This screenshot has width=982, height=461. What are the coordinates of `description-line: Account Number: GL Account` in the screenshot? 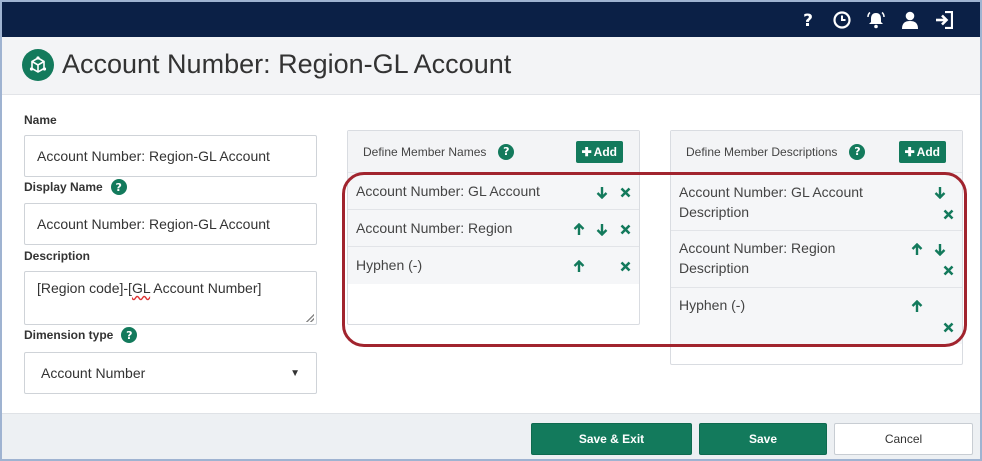 It's located at (771, 192).